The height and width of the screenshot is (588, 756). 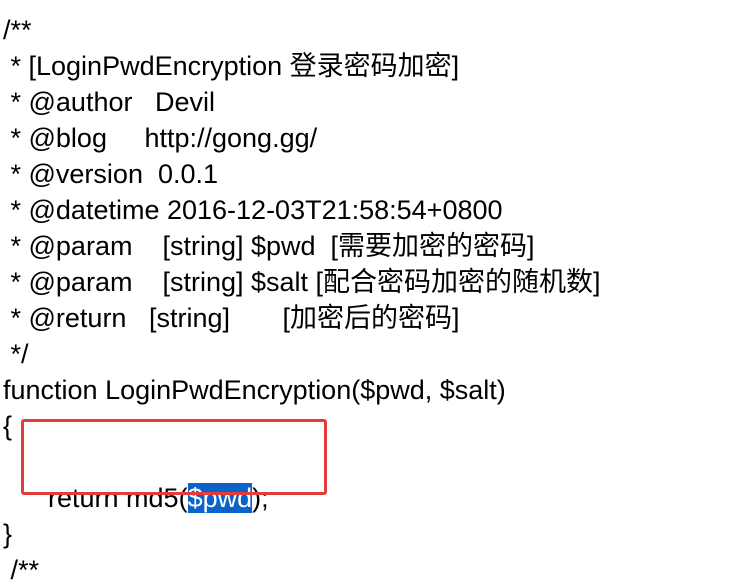 What do you see at coordinates (231, 66) in the screenshot?
I see `code-line-2: * [LoginPwdEncryption 登录密码加密]` at bounding box center [231, 66].